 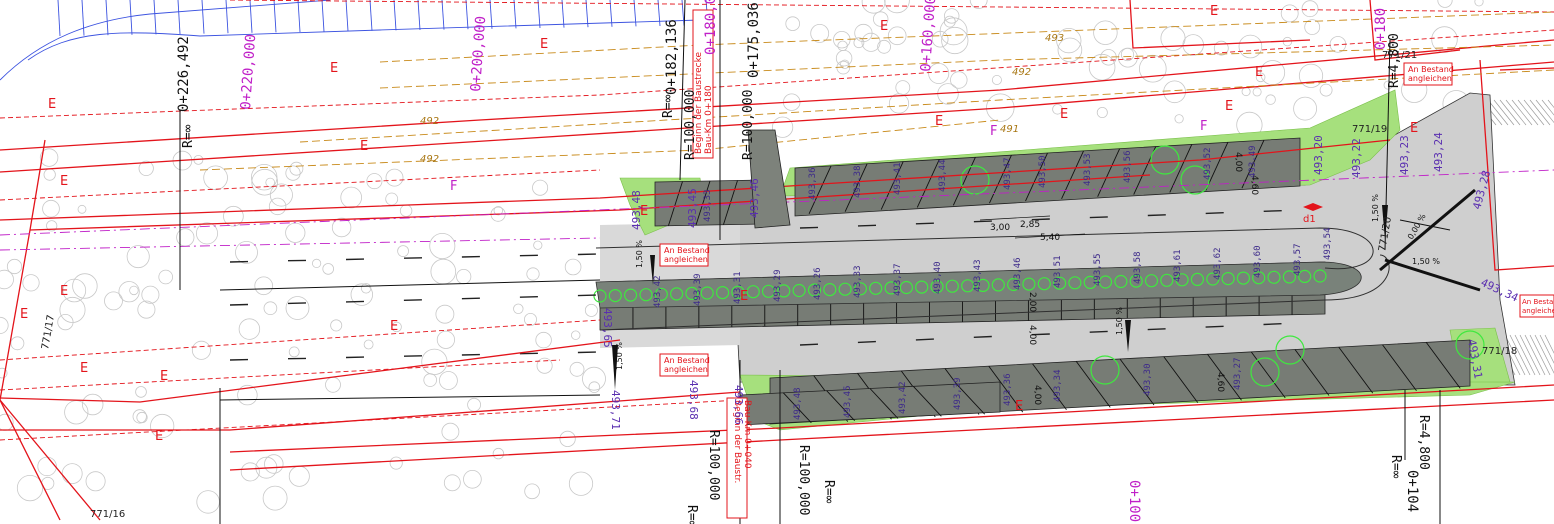 I want to click on parking-elevation: 493,52, so click(x=1208, y=163).